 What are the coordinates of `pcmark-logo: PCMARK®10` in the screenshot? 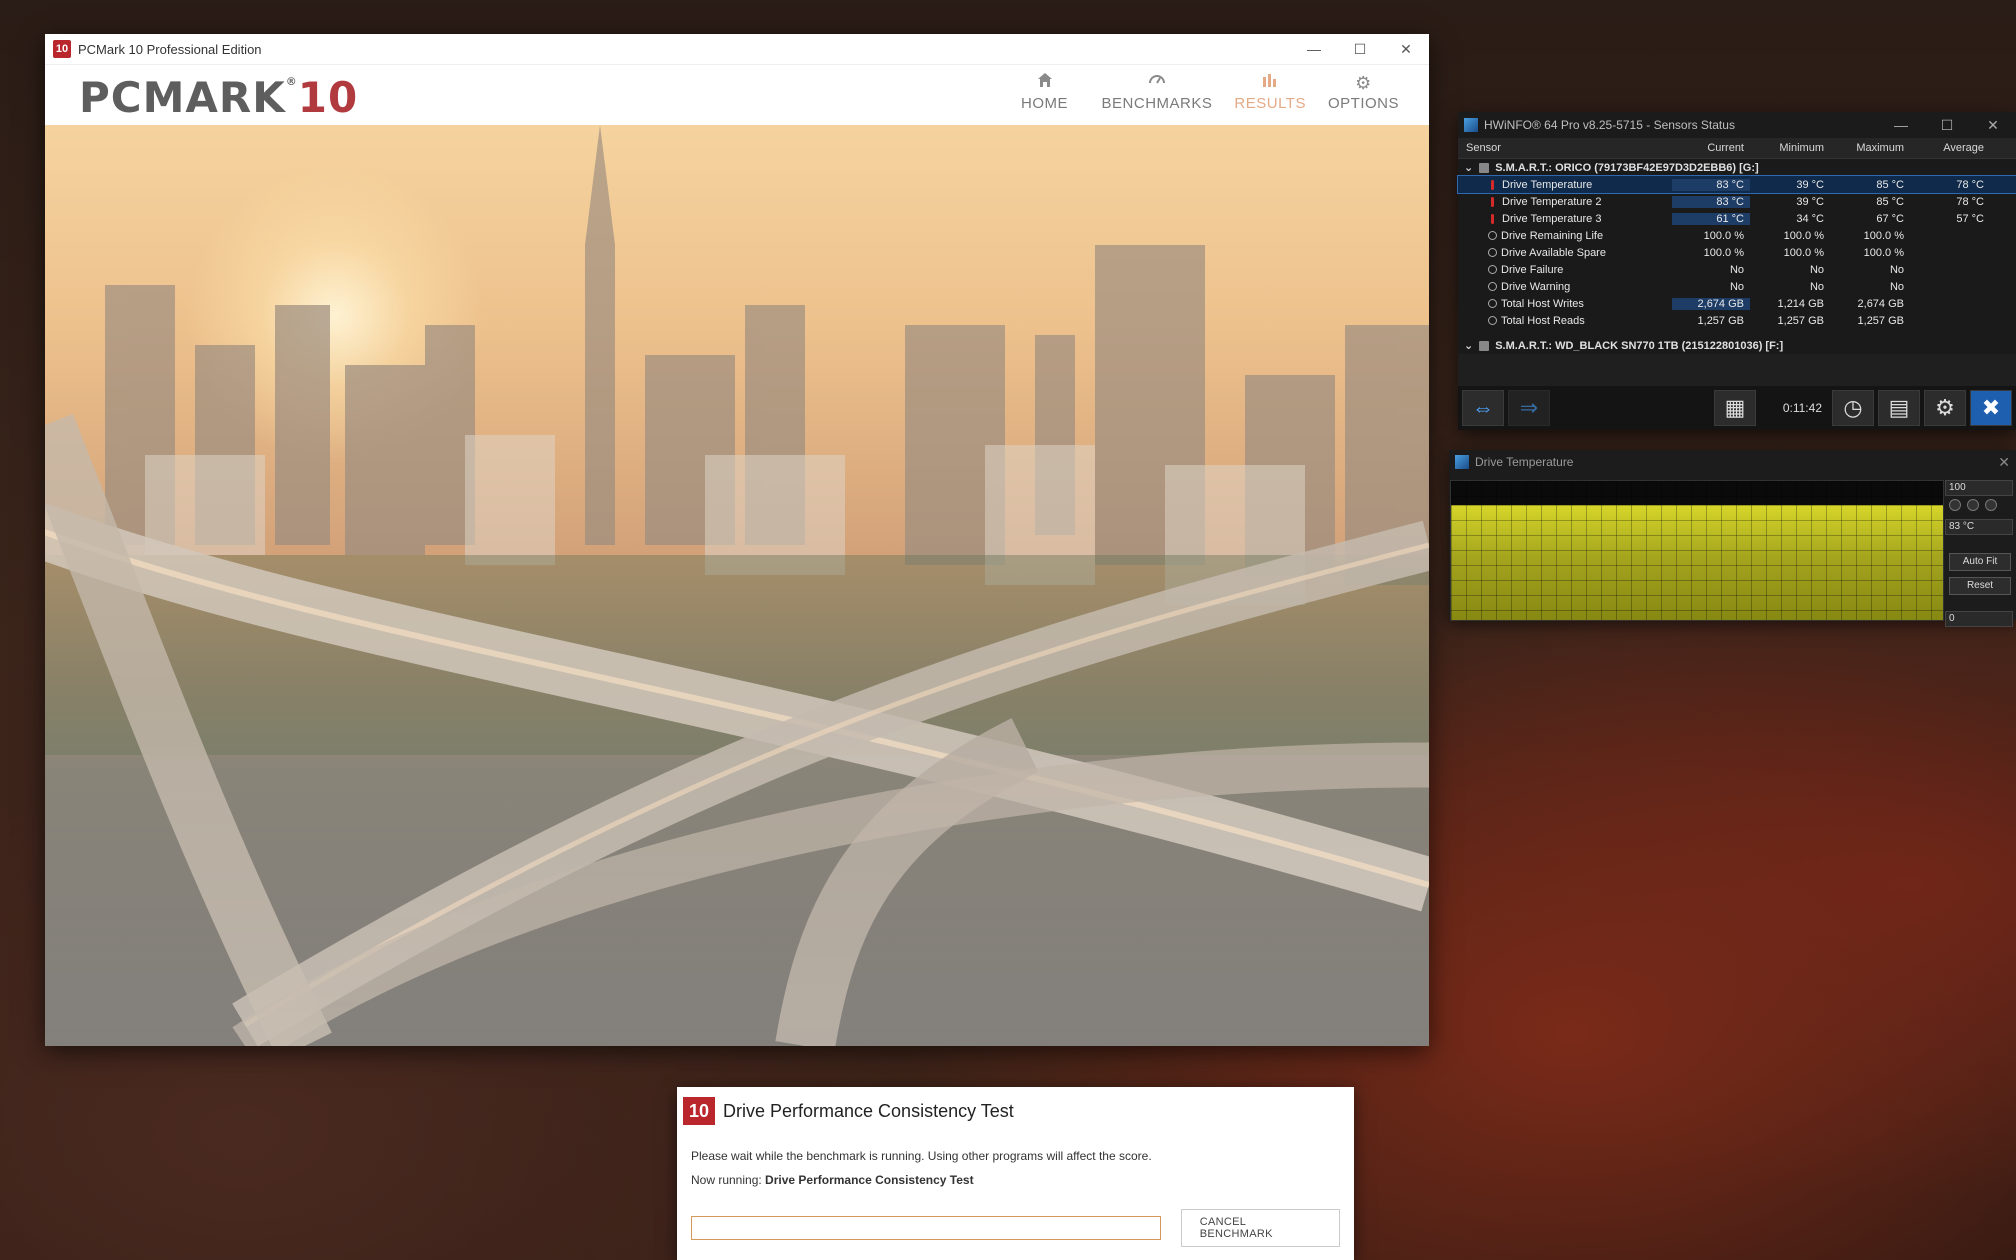 It's located at (218, 97).